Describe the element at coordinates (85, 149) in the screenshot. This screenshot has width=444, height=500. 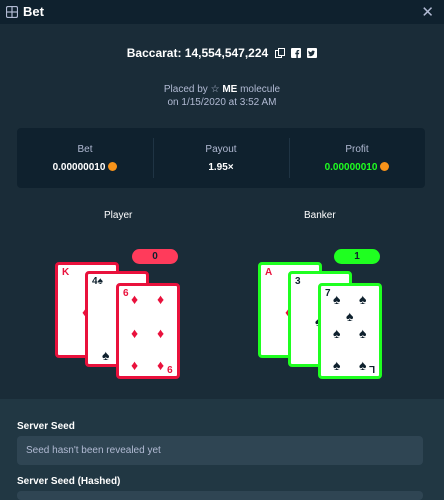
I see `bet-label: Bet` at that location.